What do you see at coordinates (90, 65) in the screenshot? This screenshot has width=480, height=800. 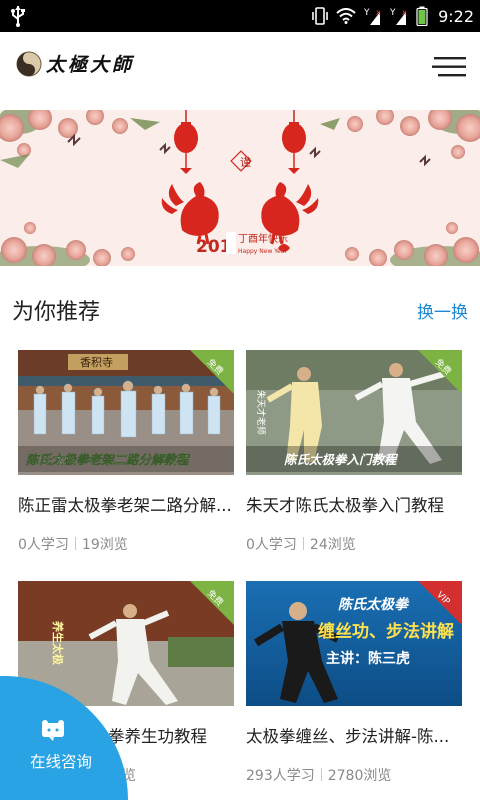 I see `app-name: 太極大師` at bounding box center [90, 65].